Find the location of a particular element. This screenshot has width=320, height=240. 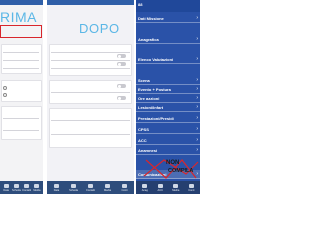

menu-item-label: Dati Missione is located at coordinates (151, 18).